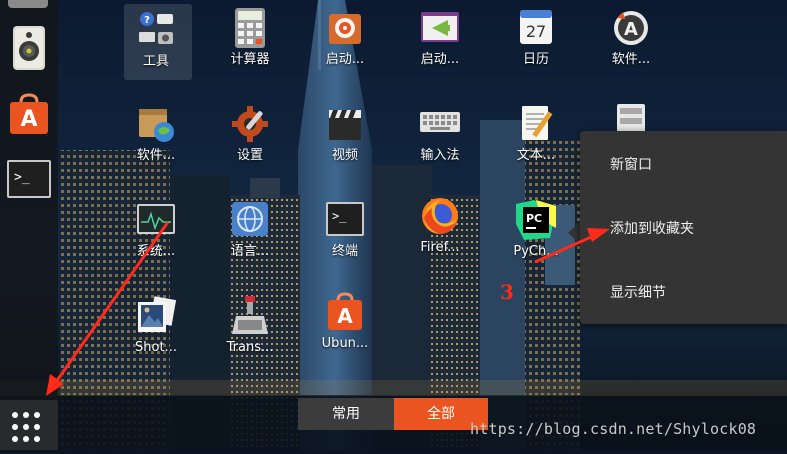  Describe the element at coordinates (346, 414) in the screenshot. I see `tab-frequent: 常用` at that location.